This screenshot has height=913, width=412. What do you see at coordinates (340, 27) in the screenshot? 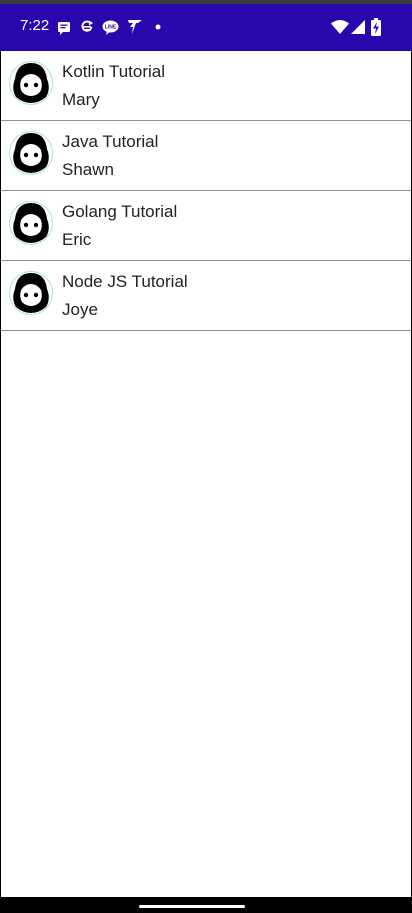
I see `wifi-icon` at bounding box center [340, 27].